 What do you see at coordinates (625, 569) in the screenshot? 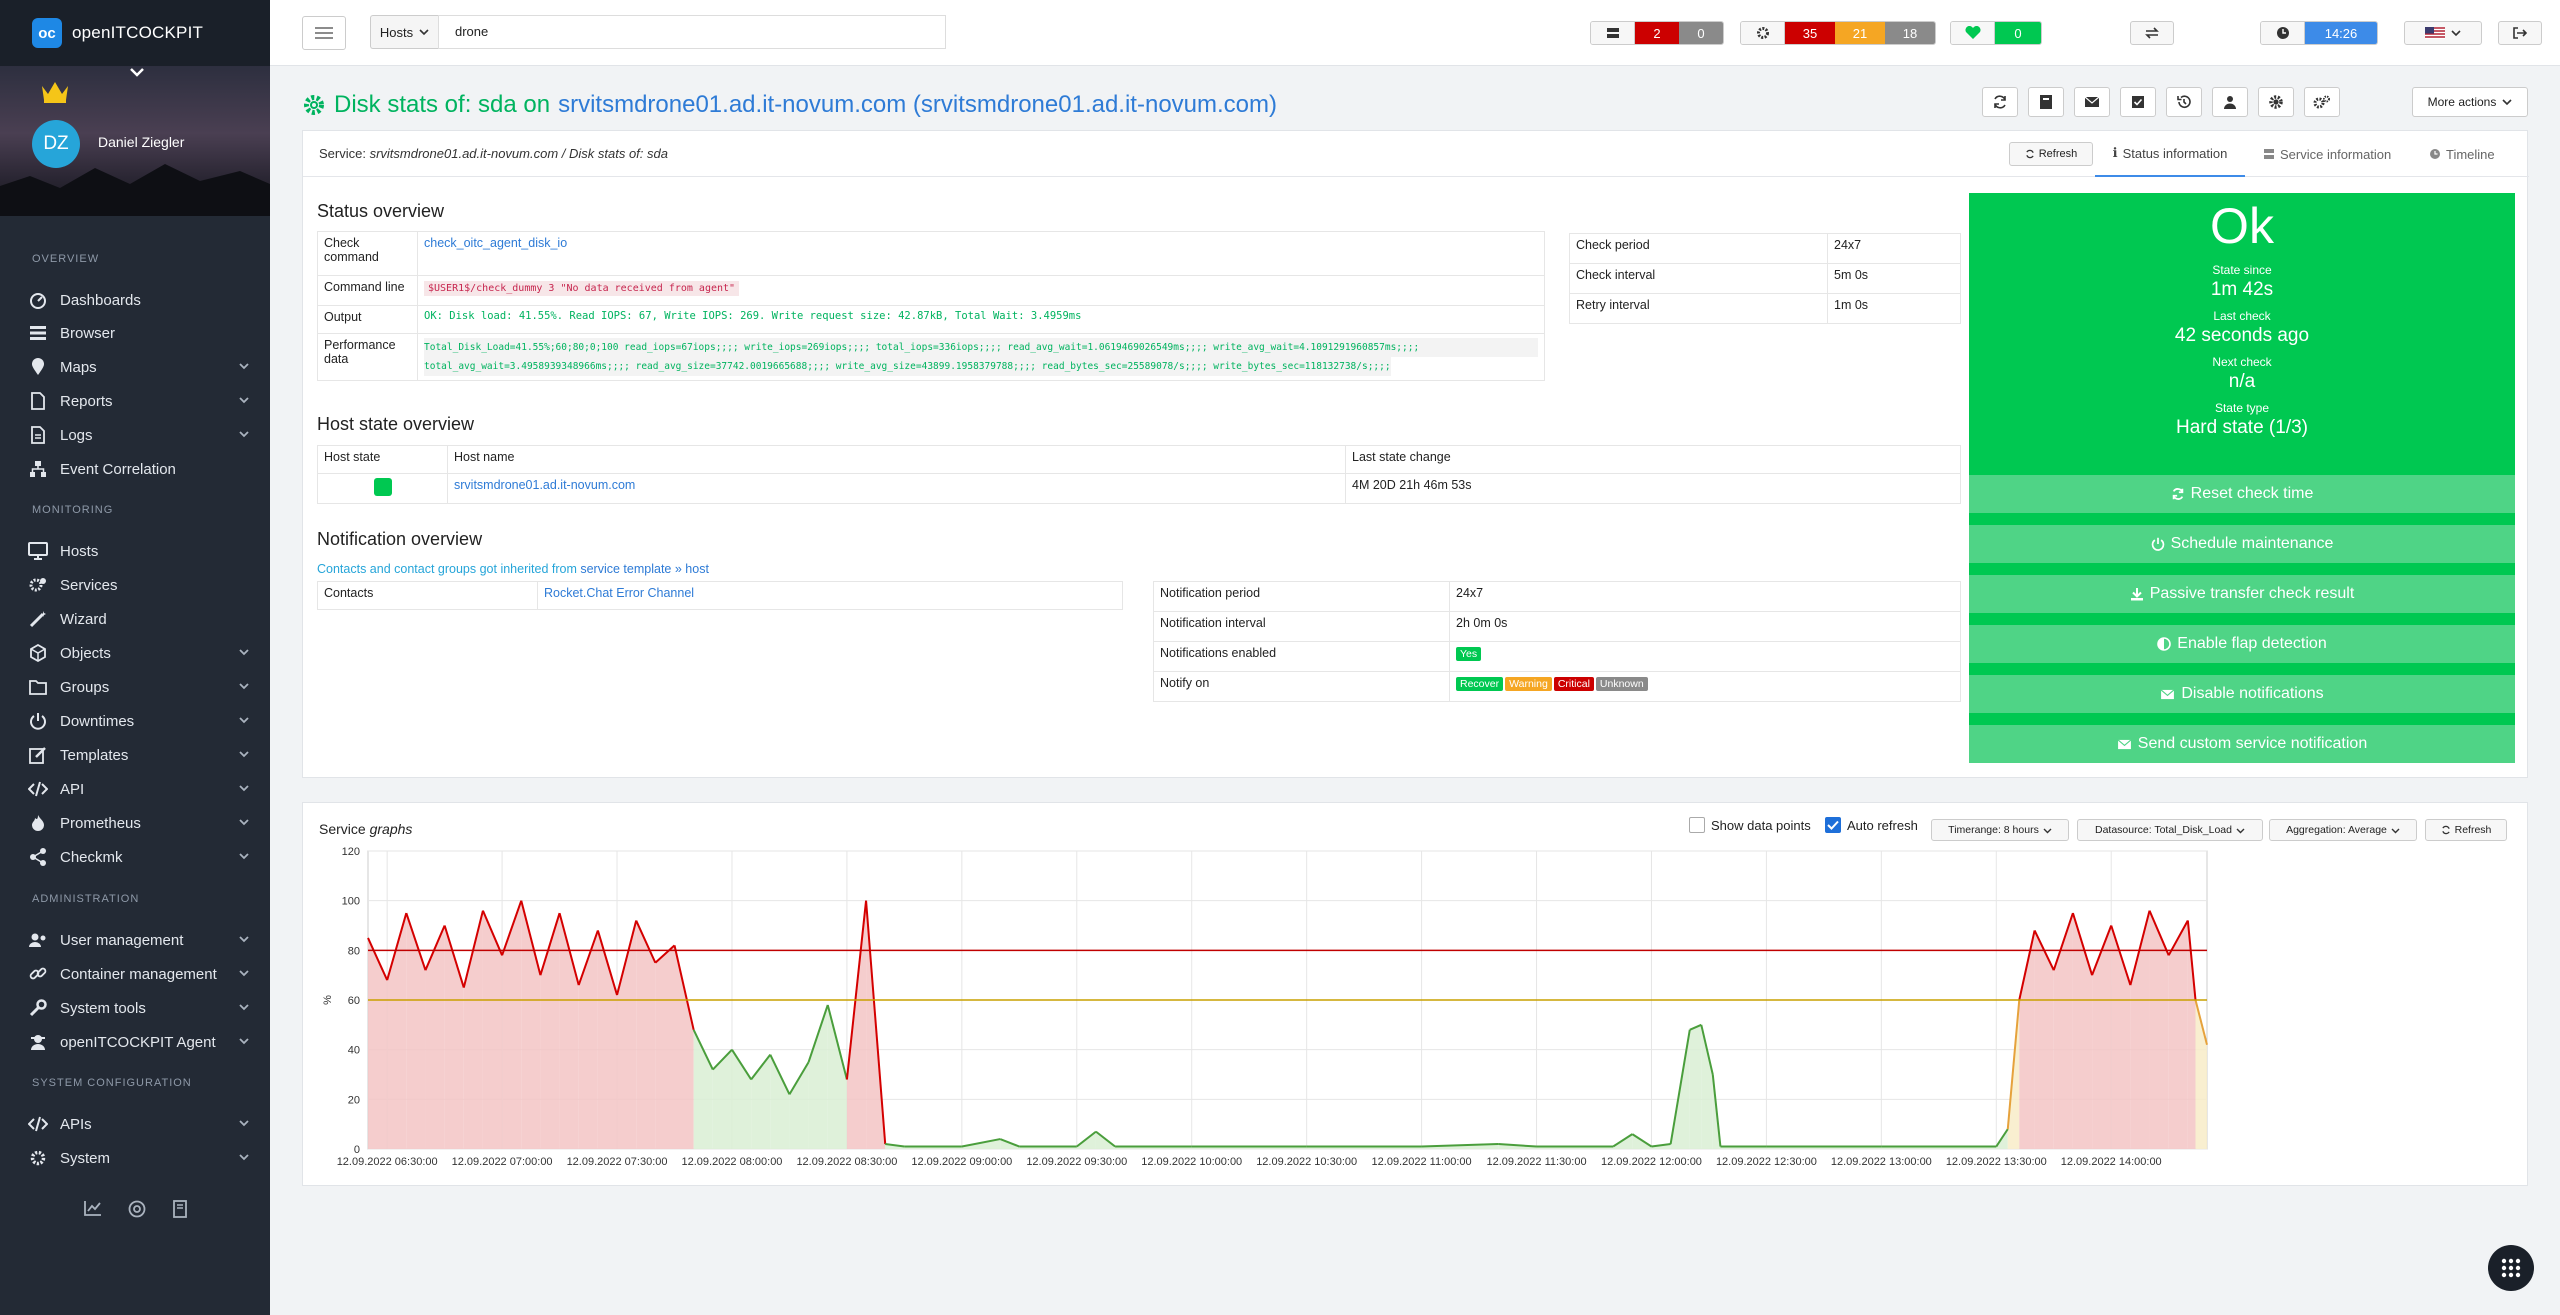
I see `inherit-from-link: service template` at bounding box center [625, 569].